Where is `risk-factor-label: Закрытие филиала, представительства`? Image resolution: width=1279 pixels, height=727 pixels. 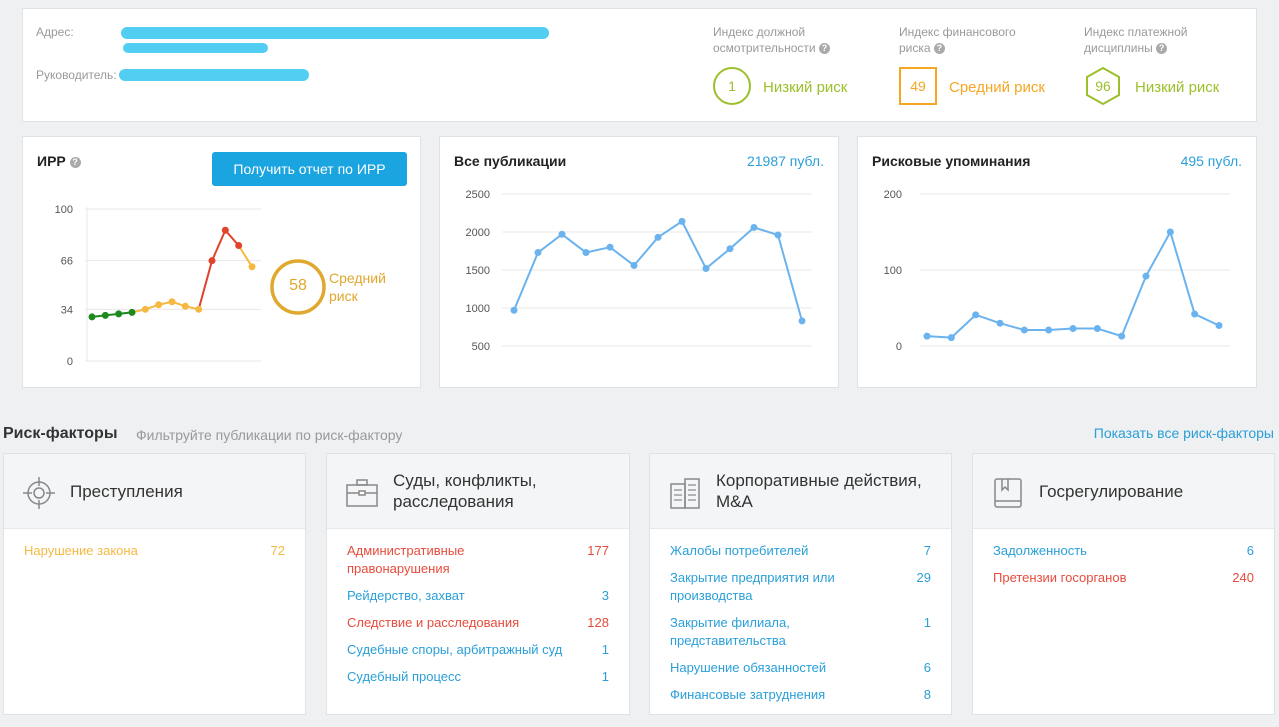 risk-factor-label: Закрытие филиала, представительства is located at coordinates (730, 631).